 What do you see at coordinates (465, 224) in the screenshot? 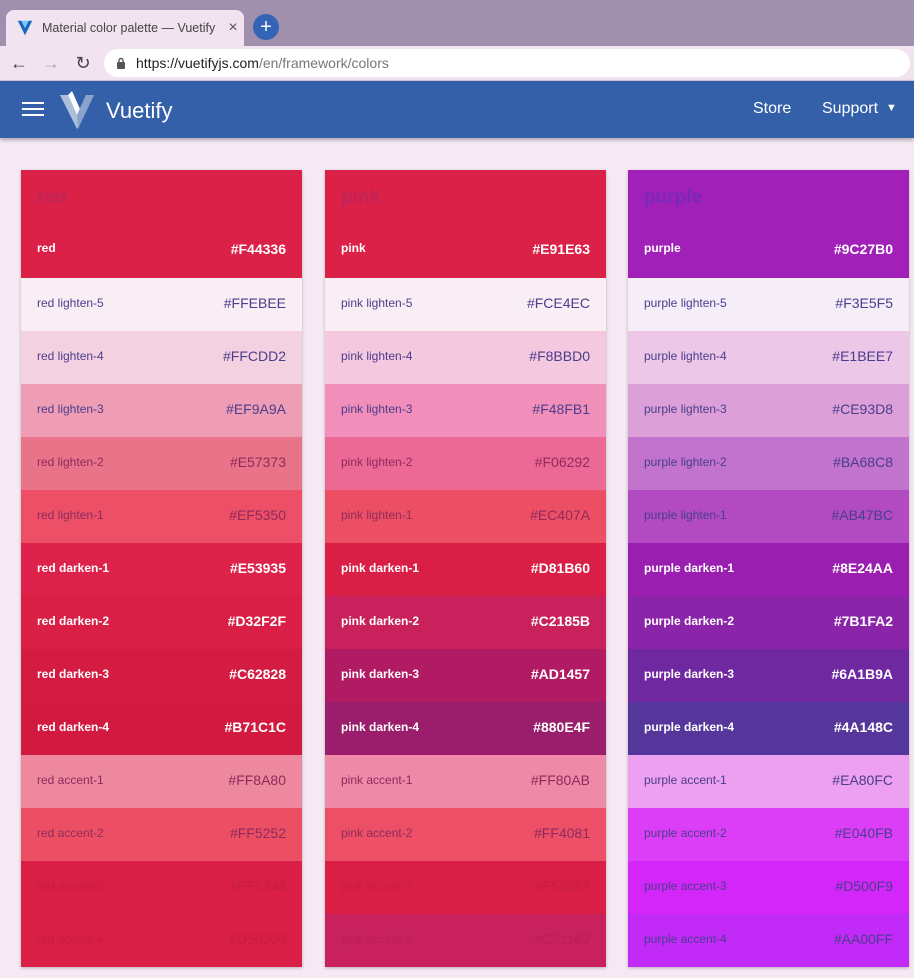
I see `palette-header: pink pink #E91E63` at bounding box center [465, 224].